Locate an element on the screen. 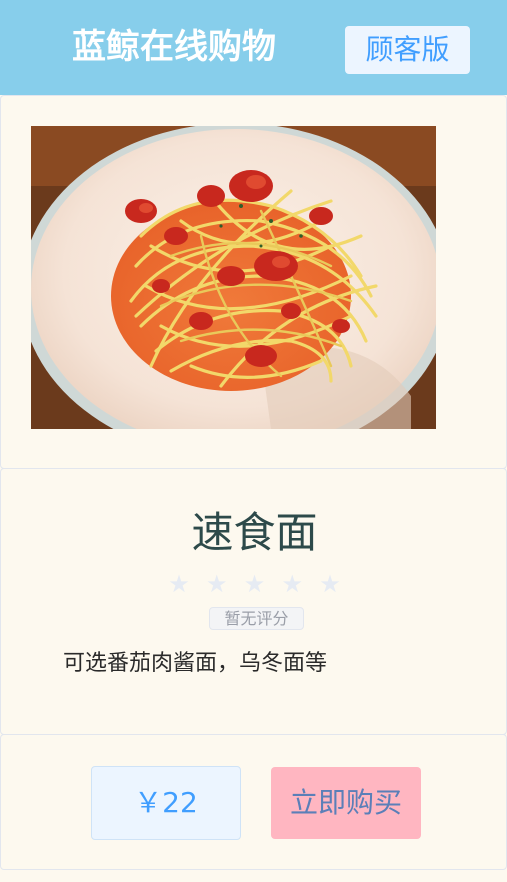 This screenshot has width=507, height=882. star-rating: ★ ★ ★ ★ ★ is located at coordinates (254, 587).